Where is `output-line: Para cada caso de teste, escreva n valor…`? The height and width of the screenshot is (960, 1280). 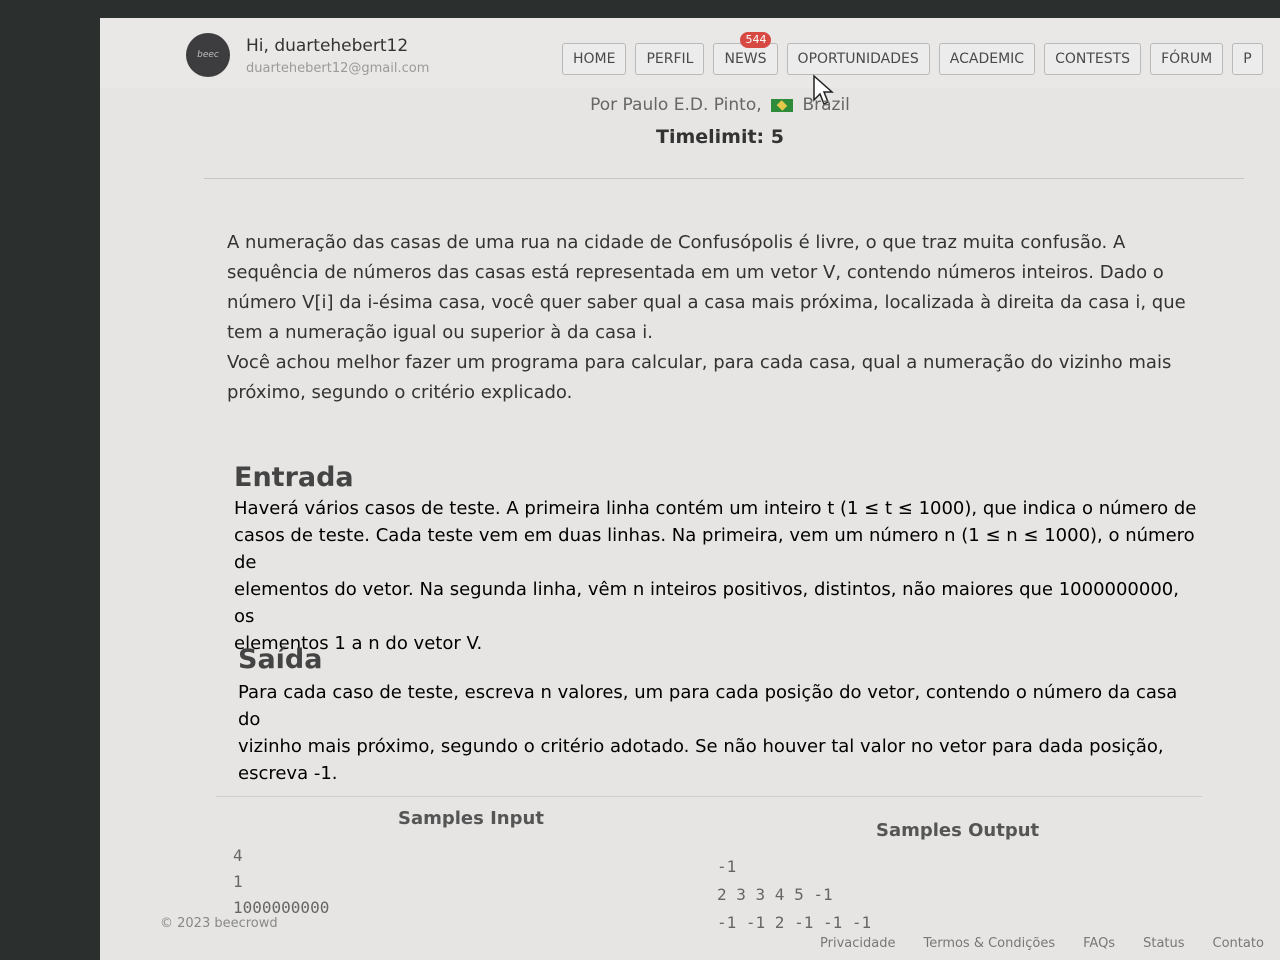
output-line: Para cada caso de teste, escreva n valor… is located at coordinates (708, 706).